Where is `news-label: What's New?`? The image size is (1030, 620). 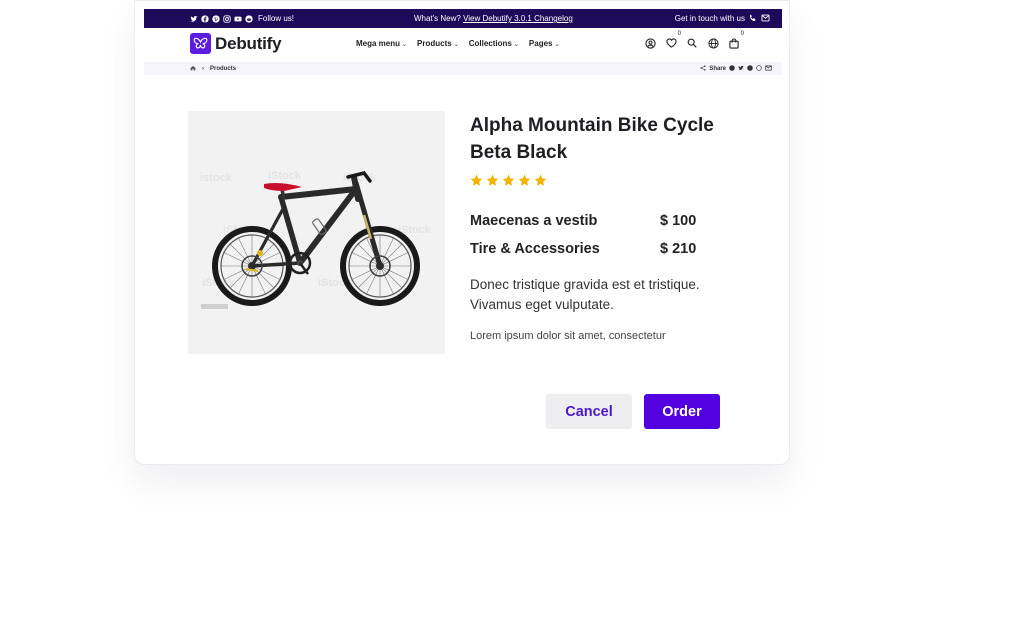
news-label: What's New? is located at coordinates (437, 18).